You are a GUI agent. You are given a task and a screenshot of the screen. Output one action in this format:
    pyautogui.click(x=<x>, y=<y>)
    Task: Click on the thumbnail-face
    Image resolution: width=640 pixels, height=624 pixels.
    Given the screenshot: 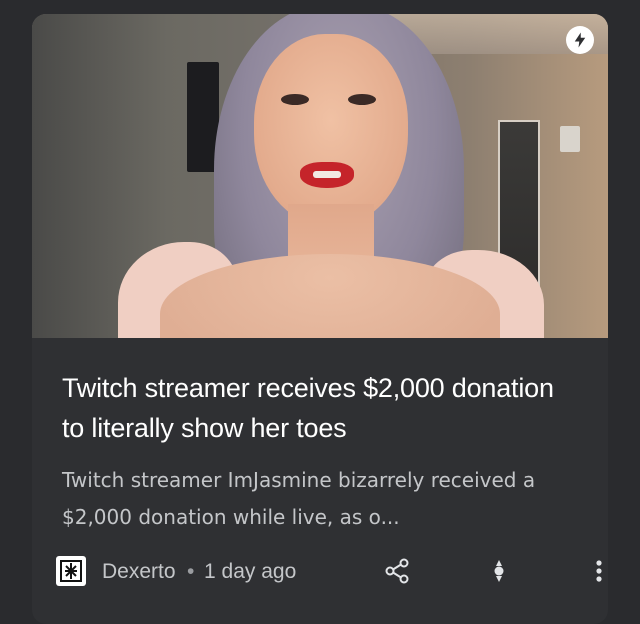 What is the action you would take?
    pyautogui.click(x=331, y=130)
    